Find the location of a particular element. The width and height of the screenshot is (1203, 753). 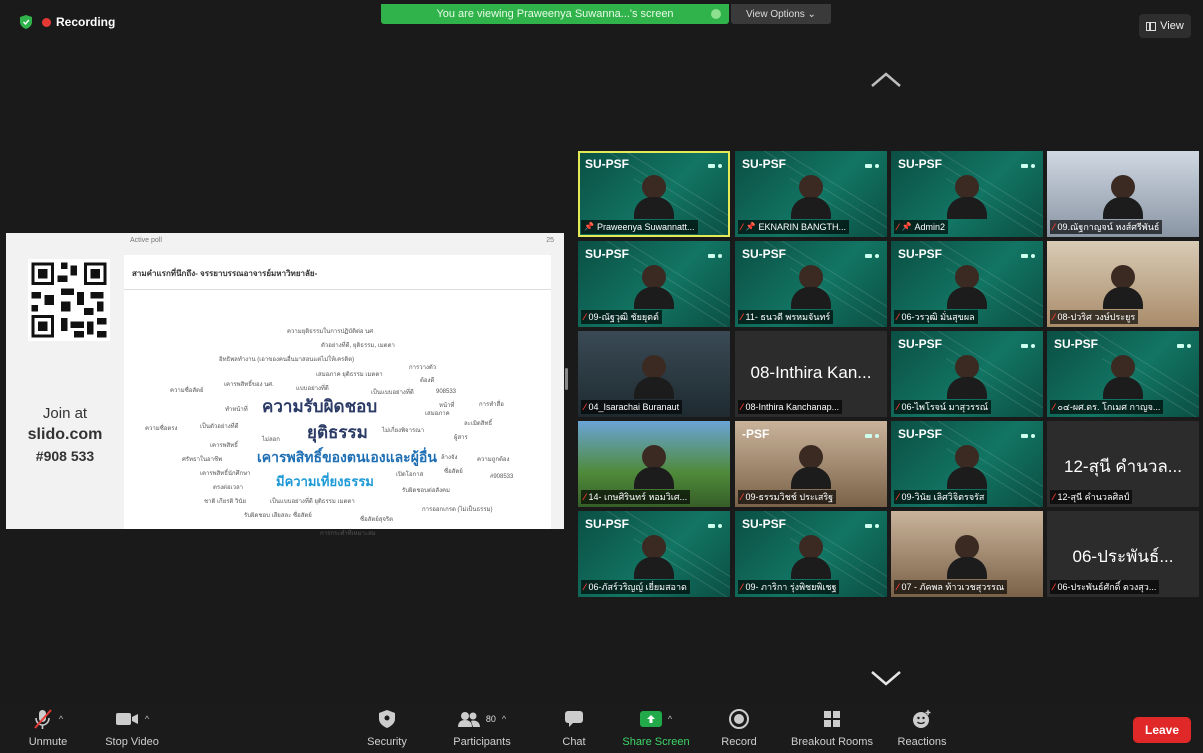

unmute-button: ^ Unmute is located at coordinates (48, 727).